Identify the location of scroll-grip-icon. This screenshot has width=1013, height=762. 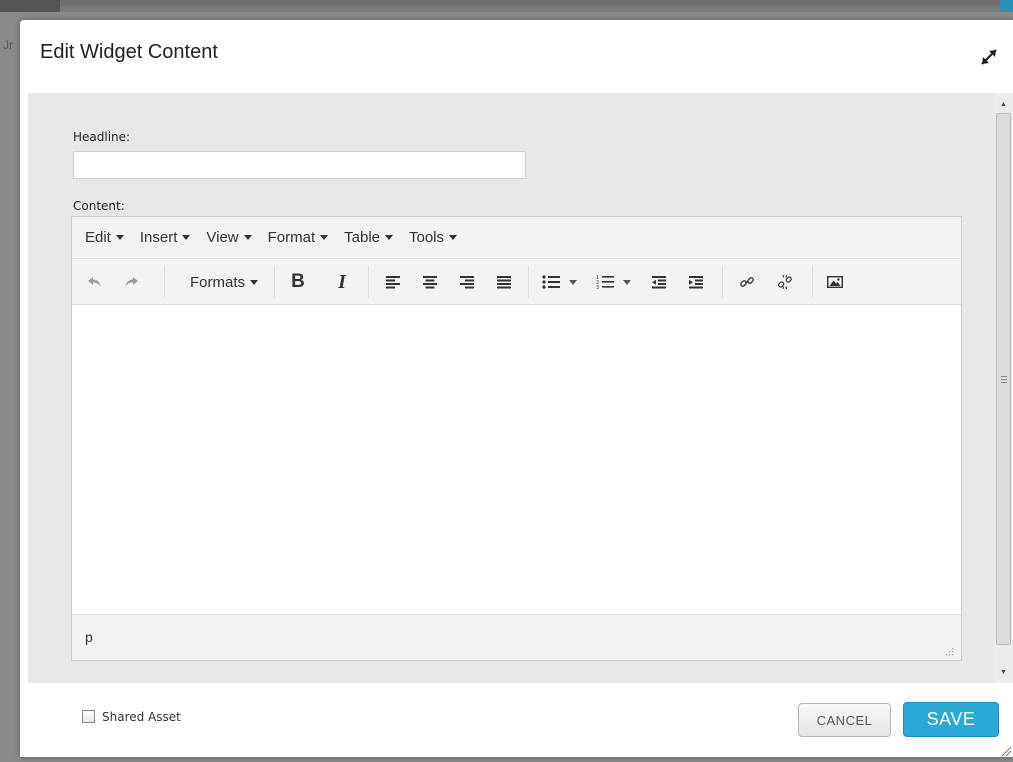
(1004, 379).